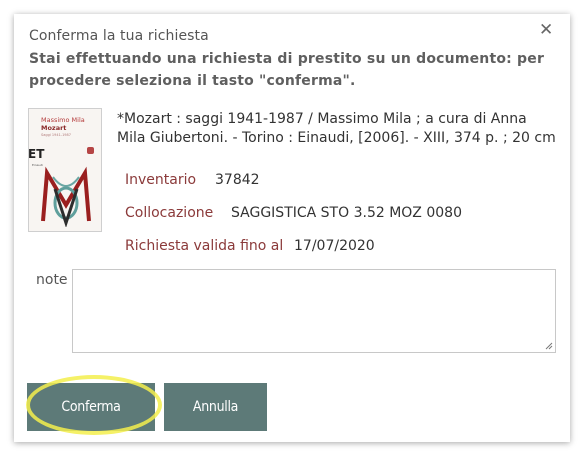 This screenshot has height=457, width=581. What do you see at coordinates (161, 180) in the screenshot?
I see `inventario-label: Inventario` at bounding box center [161, 180].